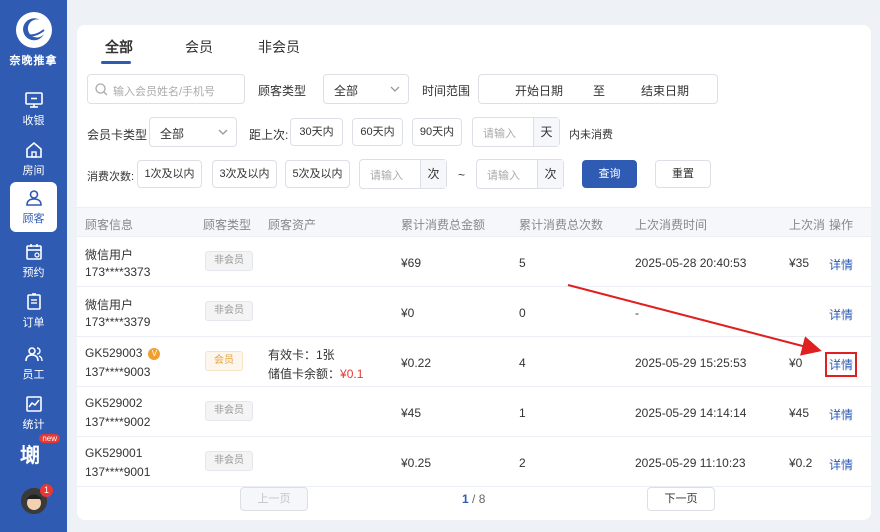 This screenshot has width=880, height=532. I want to click on promo-entry: 㙟 new, so click(39, 451).